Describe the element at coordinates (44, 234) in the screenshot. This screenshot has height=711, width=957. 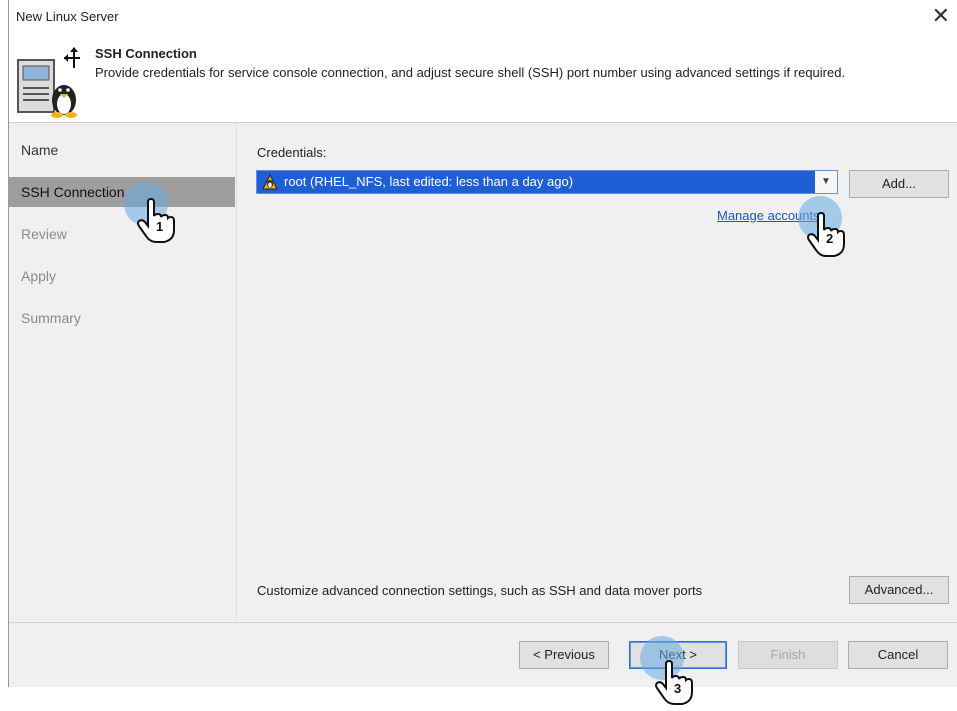
I see `step-review: Review` at that location.